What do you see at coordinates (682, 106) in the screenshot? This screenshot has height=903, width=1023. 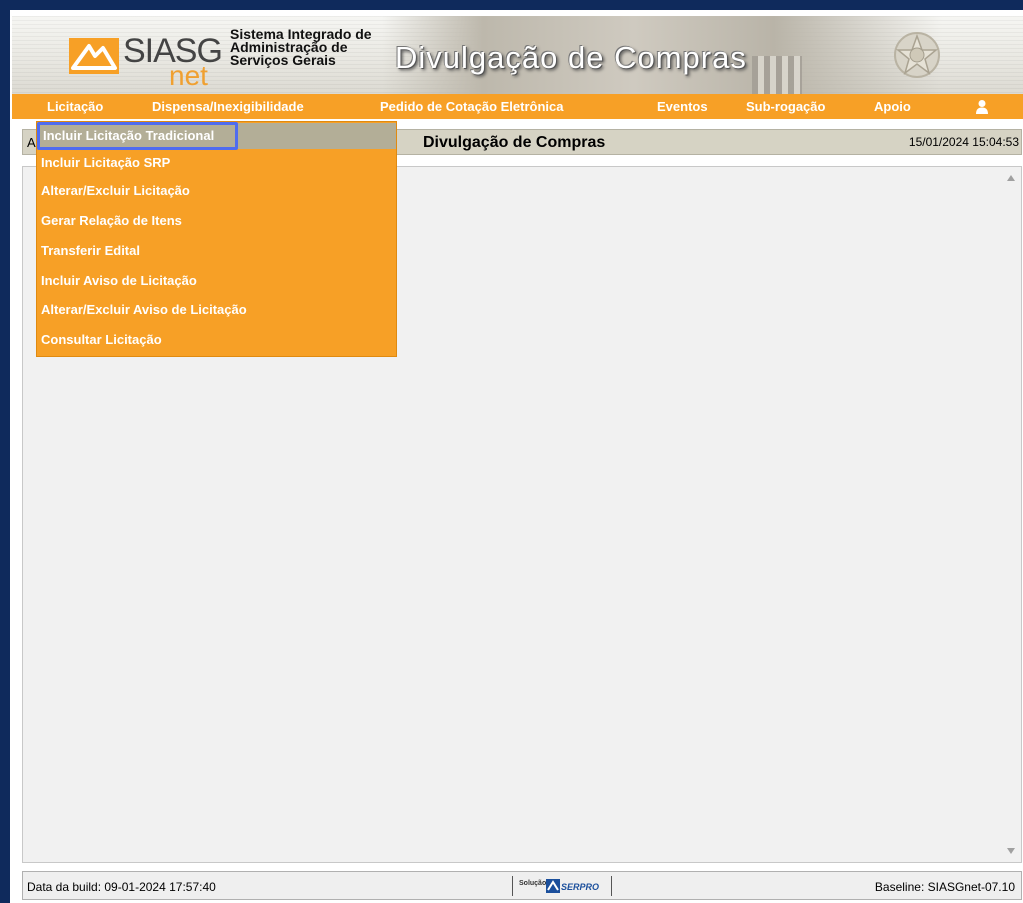 I see `menu-eventos: Eventos` at bounding box center [682, 106].